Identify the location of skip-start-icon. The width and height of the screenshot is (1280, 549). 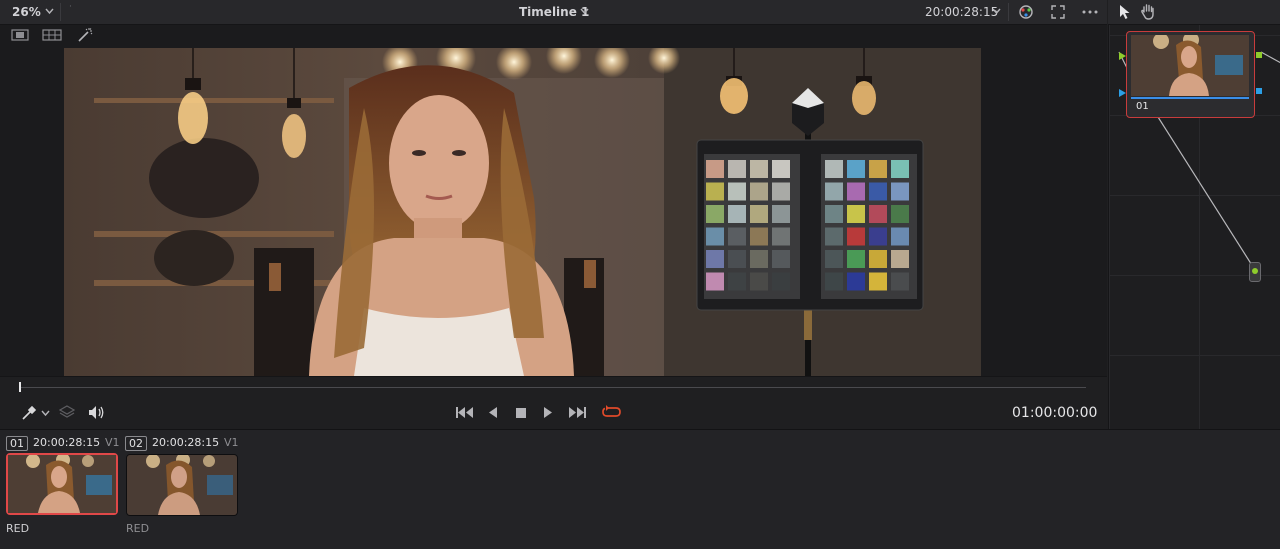
(464, 412).